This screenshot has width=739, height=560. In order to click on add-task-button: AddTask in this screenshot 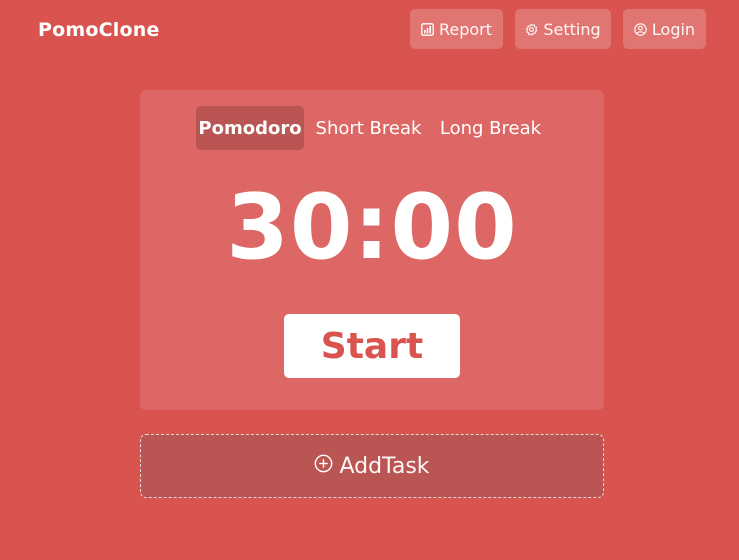, I will do `click(372, 466)`.